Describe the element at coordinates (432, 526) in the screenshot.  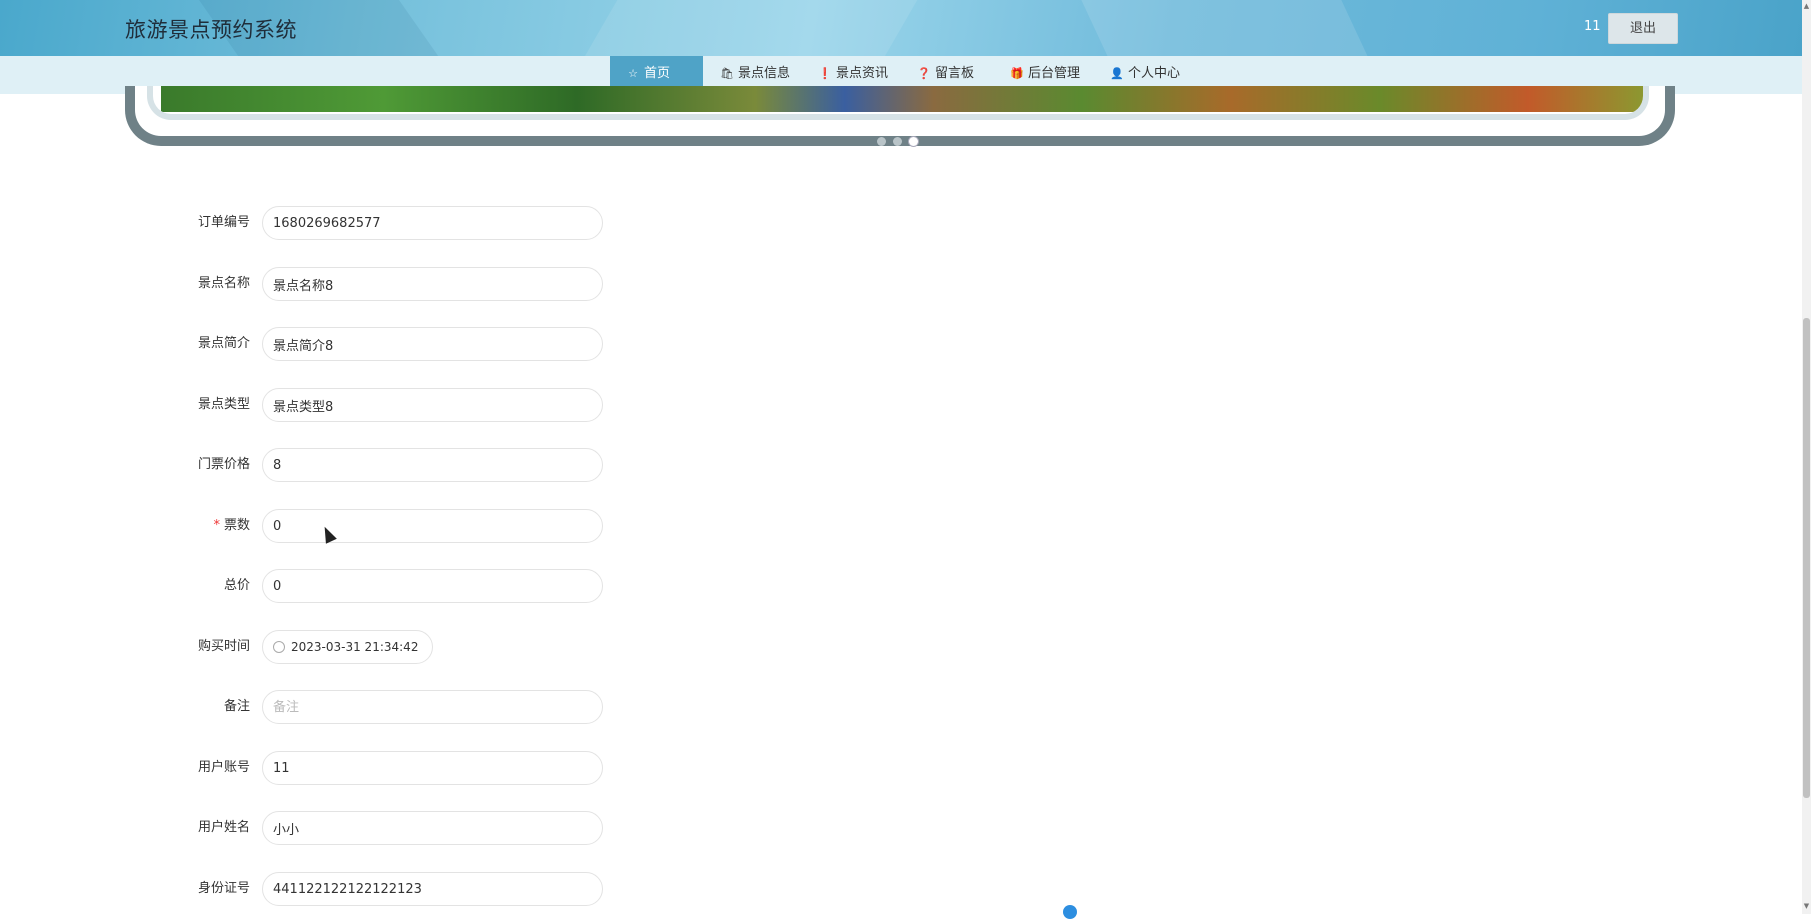
I see `ticket-count-input` at that location.